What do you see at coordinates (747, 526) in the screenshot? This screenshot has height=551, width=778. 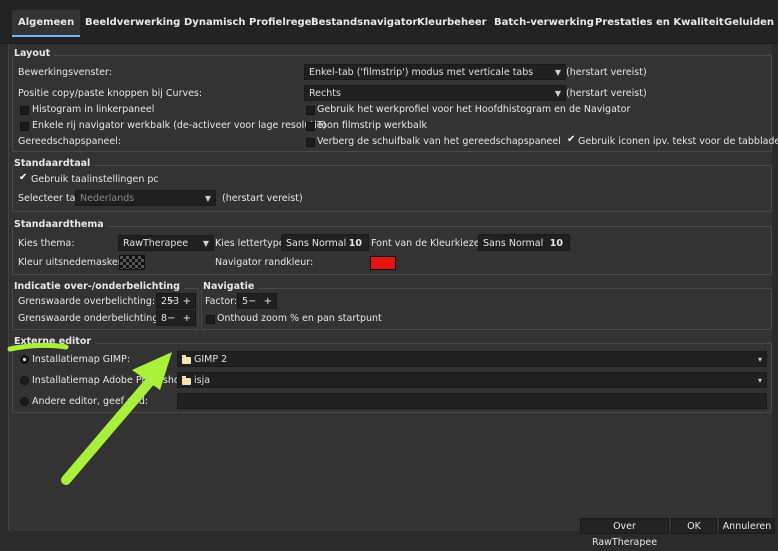 I see `cancel-button: Annuleren` at bounding box center [747, 526].